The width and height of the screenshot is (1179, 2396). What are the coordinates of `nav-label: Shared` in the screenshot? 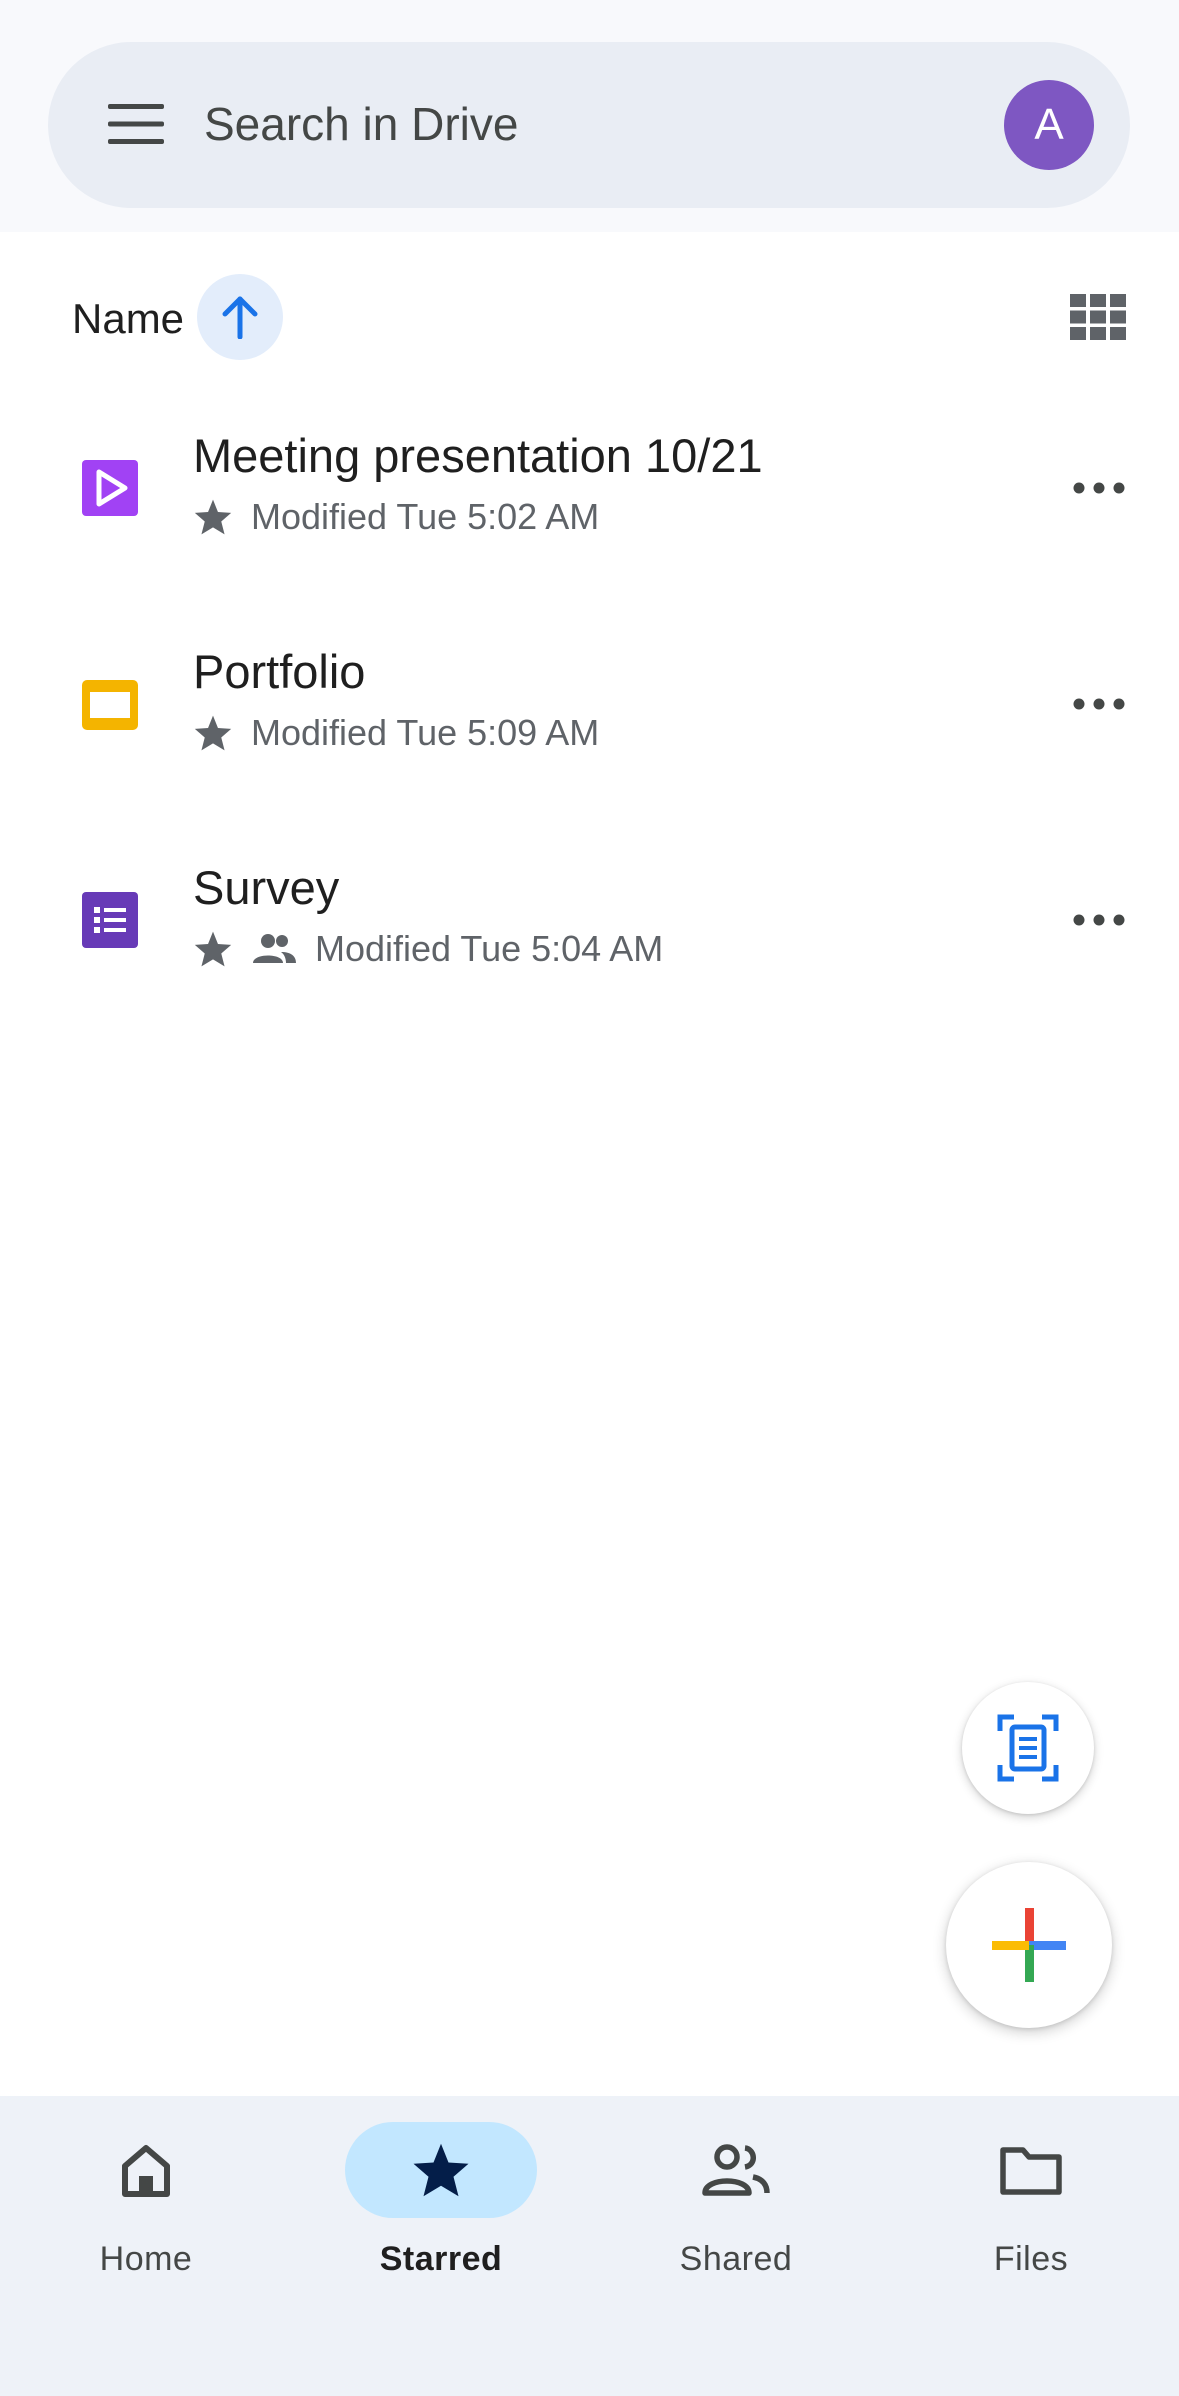 It's located at (736, 2259).